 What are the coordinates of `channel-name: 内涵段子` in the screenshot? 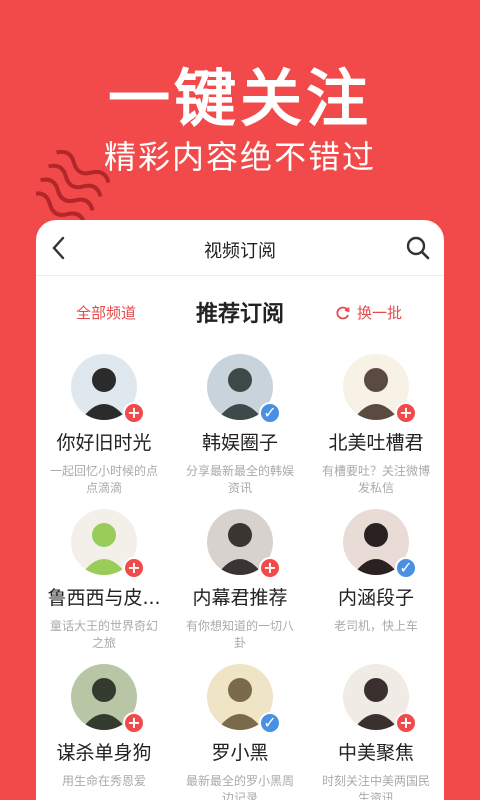 It's located at (375, 598).